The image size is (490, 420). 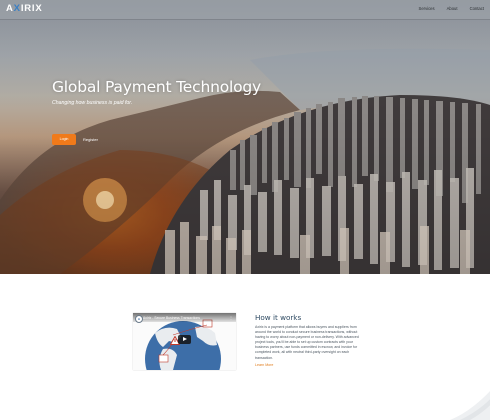 What do you see at coordinates (24, 8) in the screenshot?
I see `brand-logo: AXIRIX` at bounding box center [24, 8].